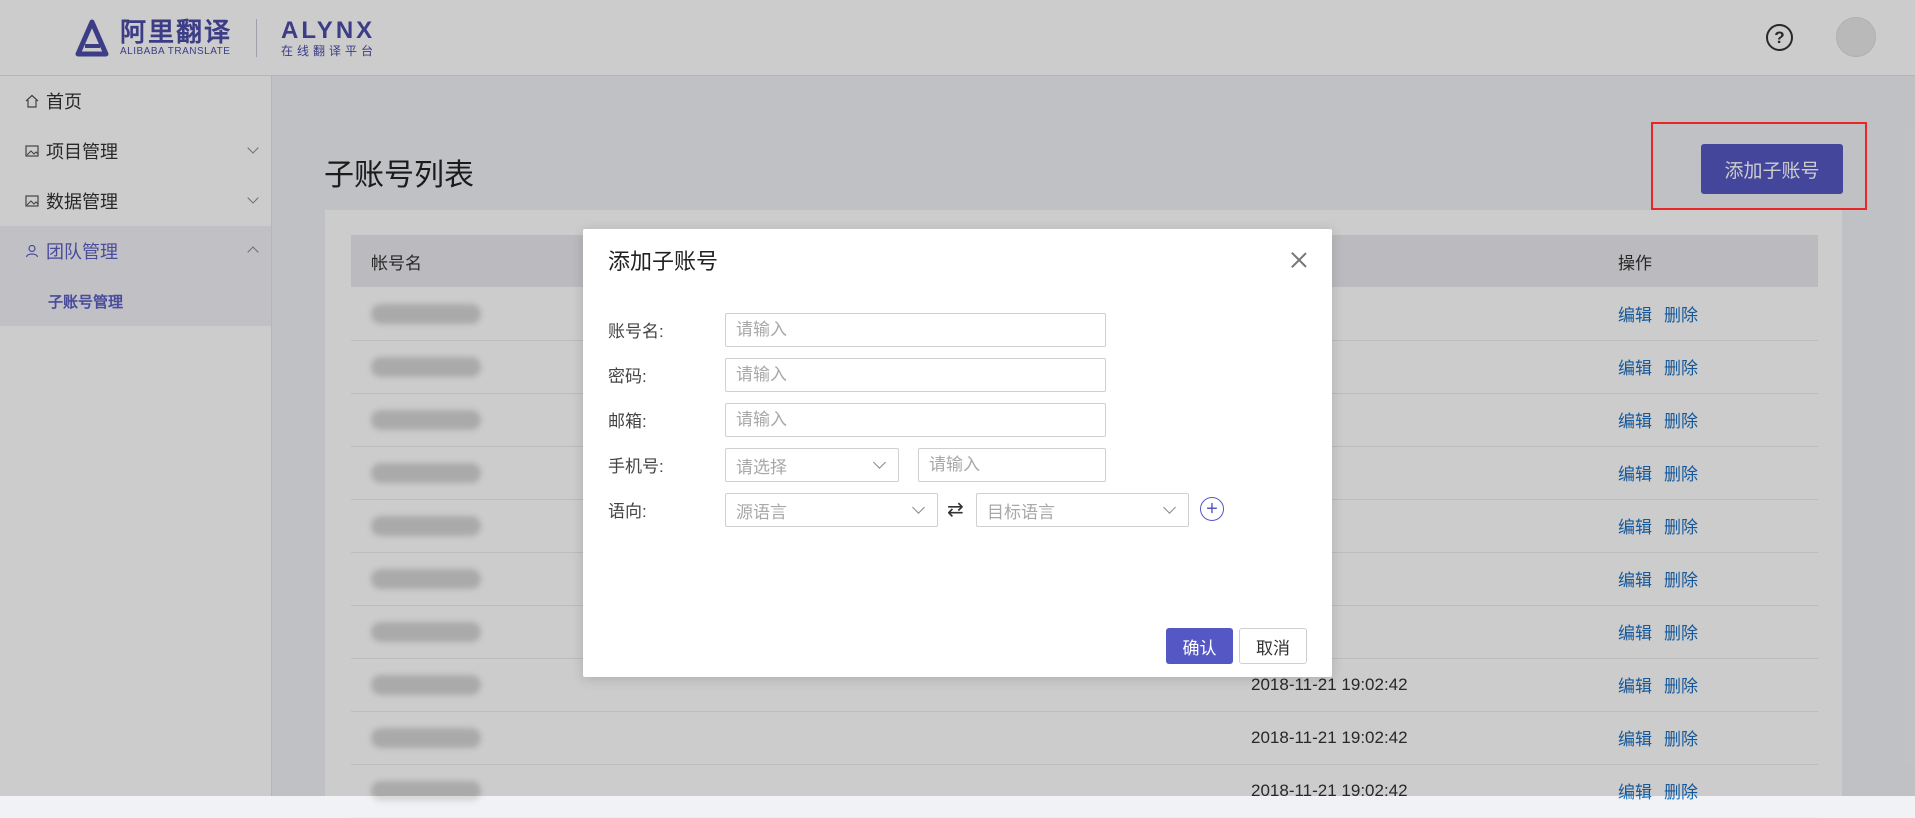  Describe the element at coordinates (1299, 260) in the screenshot. I see `close-icon` at that location.